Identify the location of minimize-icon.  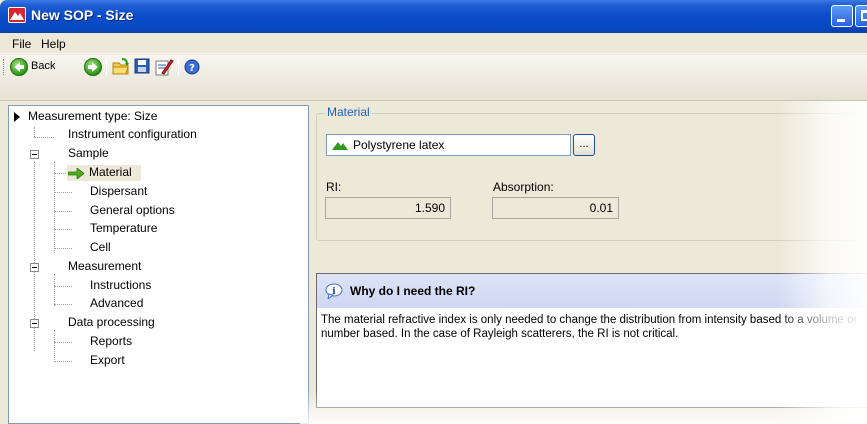
(841, 20).